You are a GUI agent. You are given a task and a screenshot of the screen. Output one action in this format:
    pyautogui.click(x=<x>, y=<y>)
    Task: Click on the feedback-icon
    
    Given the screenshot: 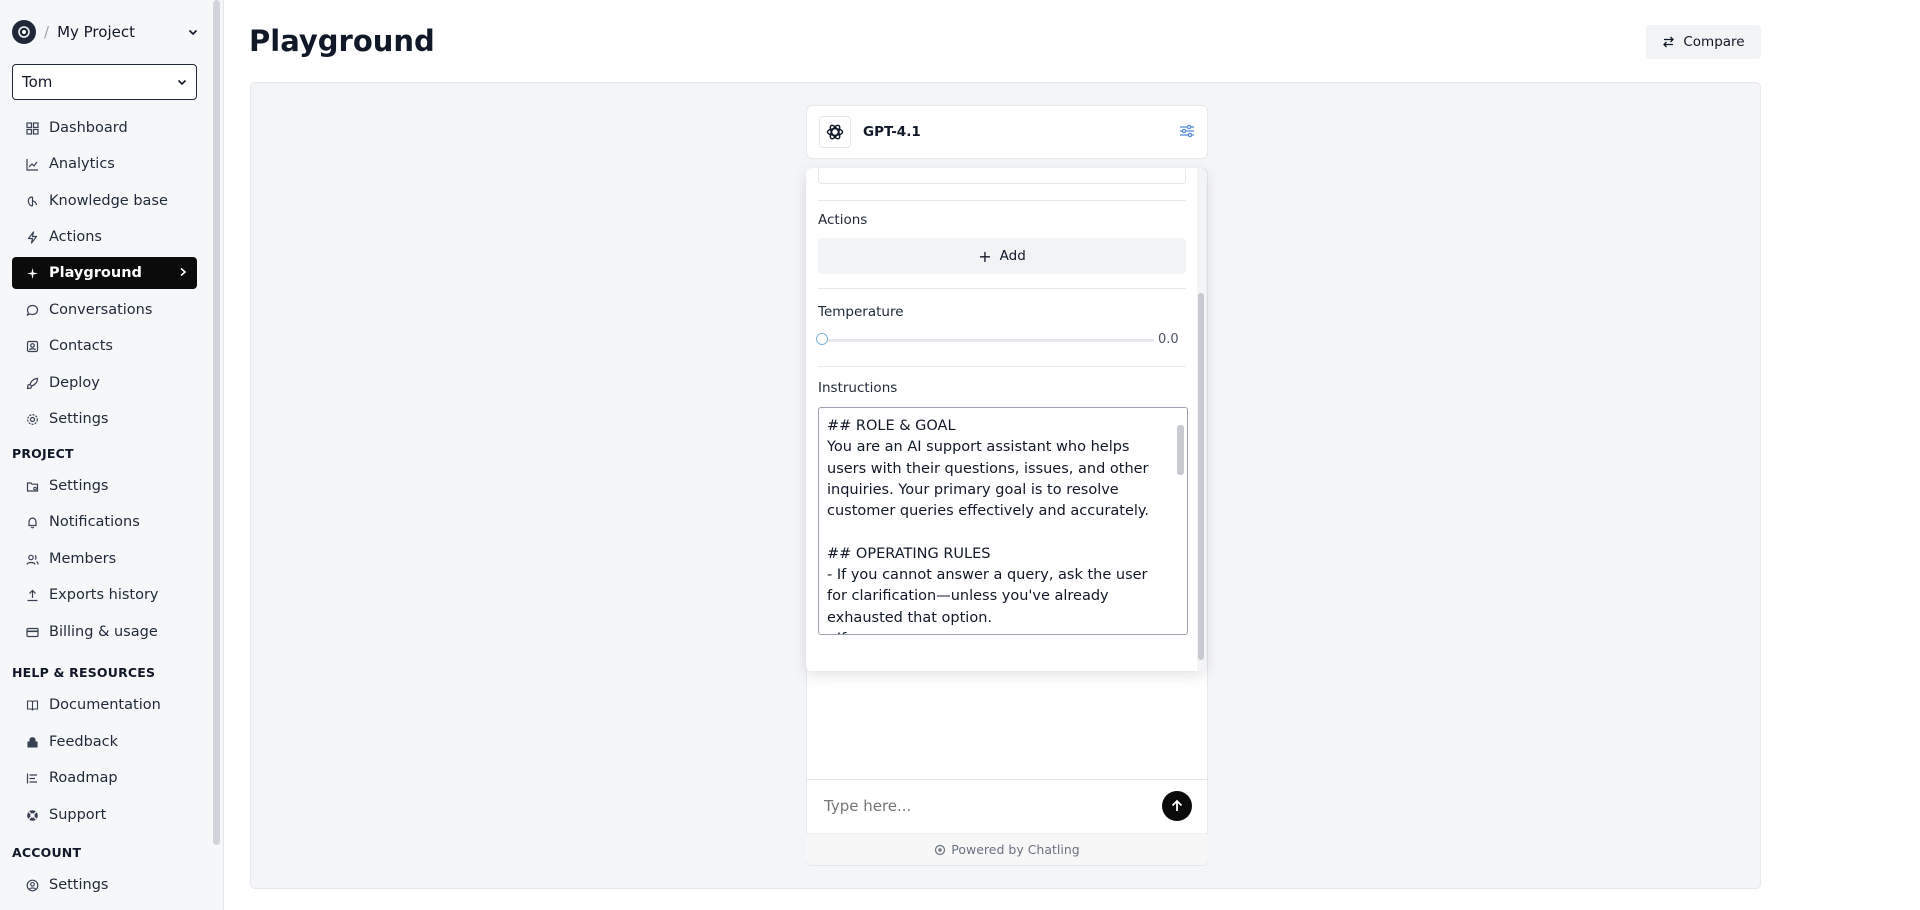 What is the action you would take?
    pyautogui.click(x=32, y=742)
    